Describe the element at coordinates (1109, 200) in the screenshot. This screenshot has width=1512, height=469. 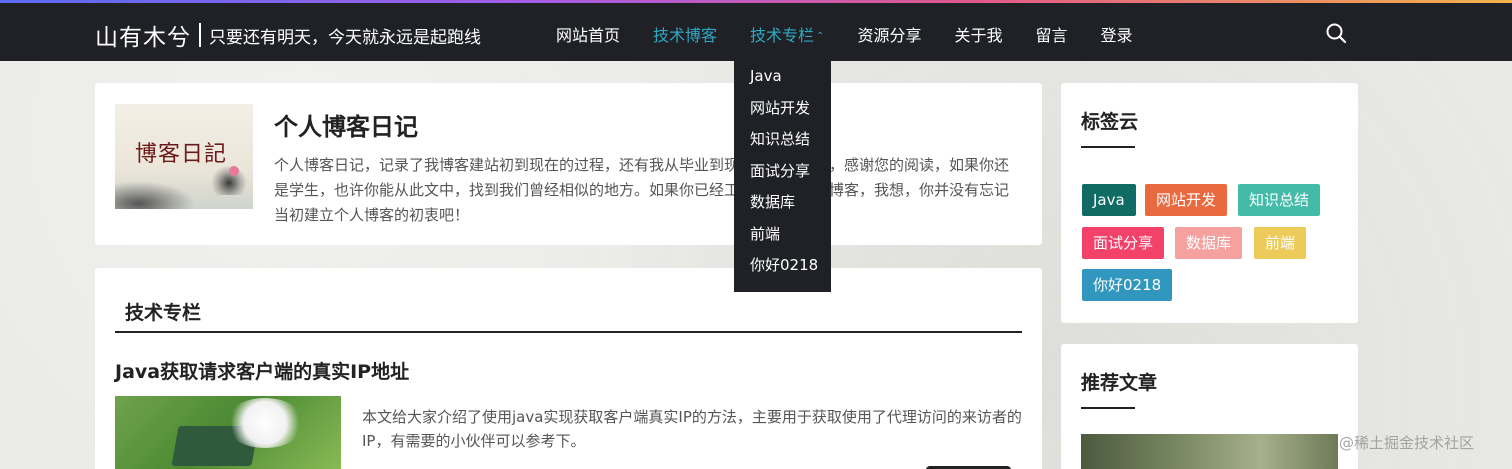
I see `tag-java: Java` at that location.